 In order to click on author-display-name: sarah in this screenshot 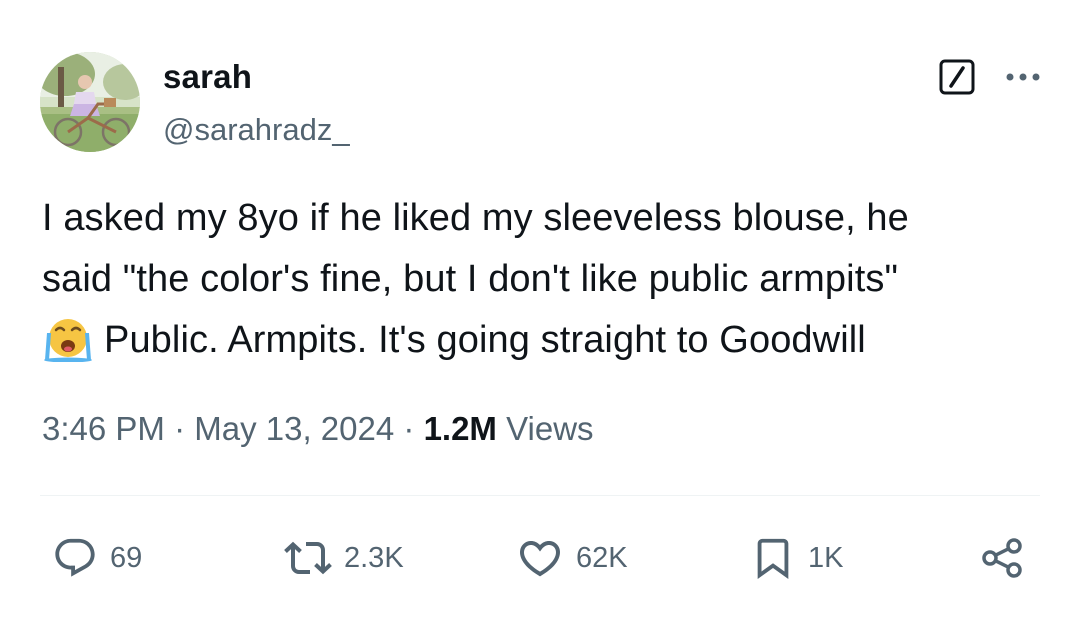, I will do `click(207, 77)`.